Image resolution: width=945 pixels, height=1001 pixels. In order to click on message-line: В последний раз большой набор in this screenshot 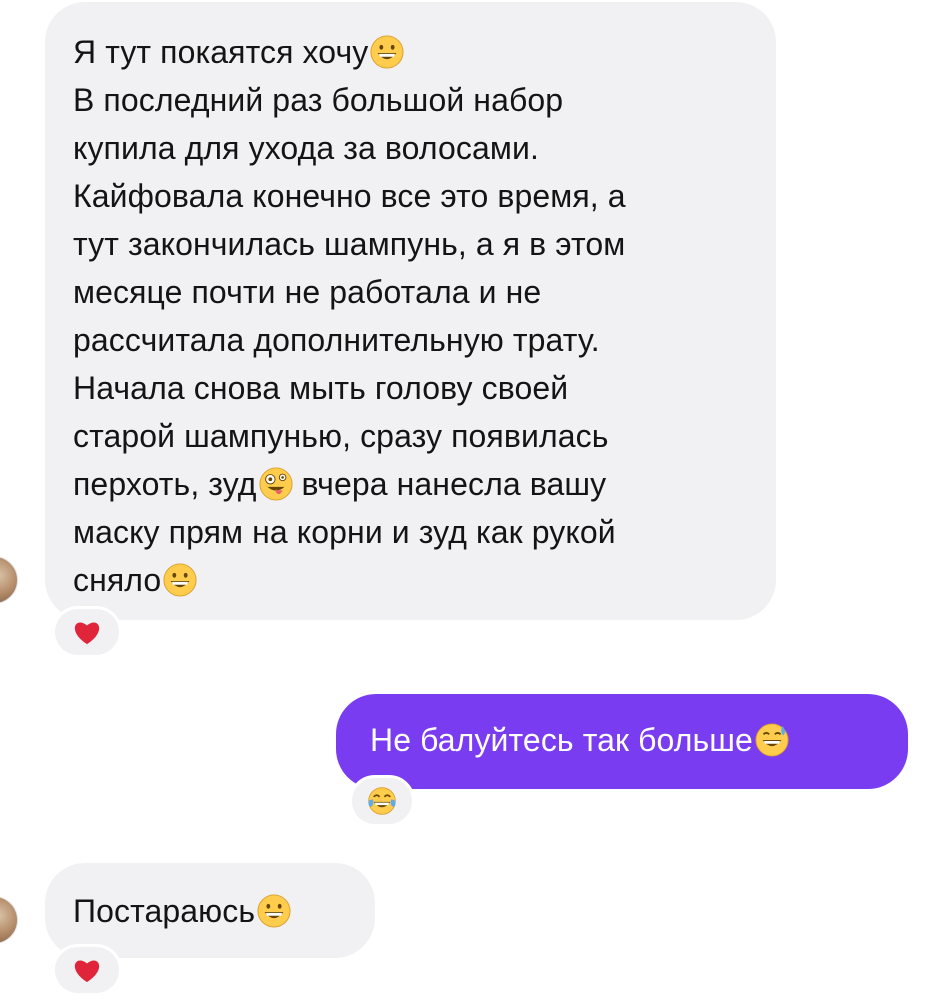, I will do `click(318, 100)`.